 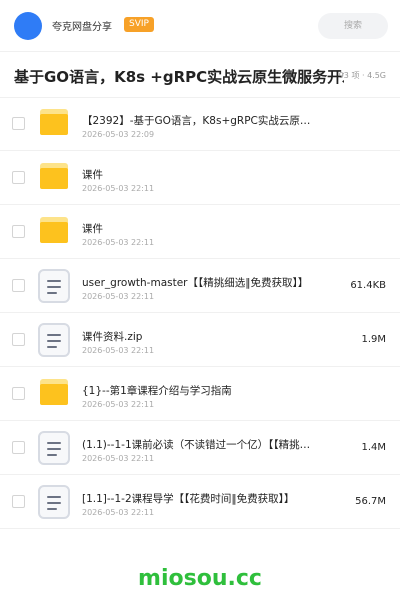 I want to click on file-size: 1.4M, so click(x=373, y=447).